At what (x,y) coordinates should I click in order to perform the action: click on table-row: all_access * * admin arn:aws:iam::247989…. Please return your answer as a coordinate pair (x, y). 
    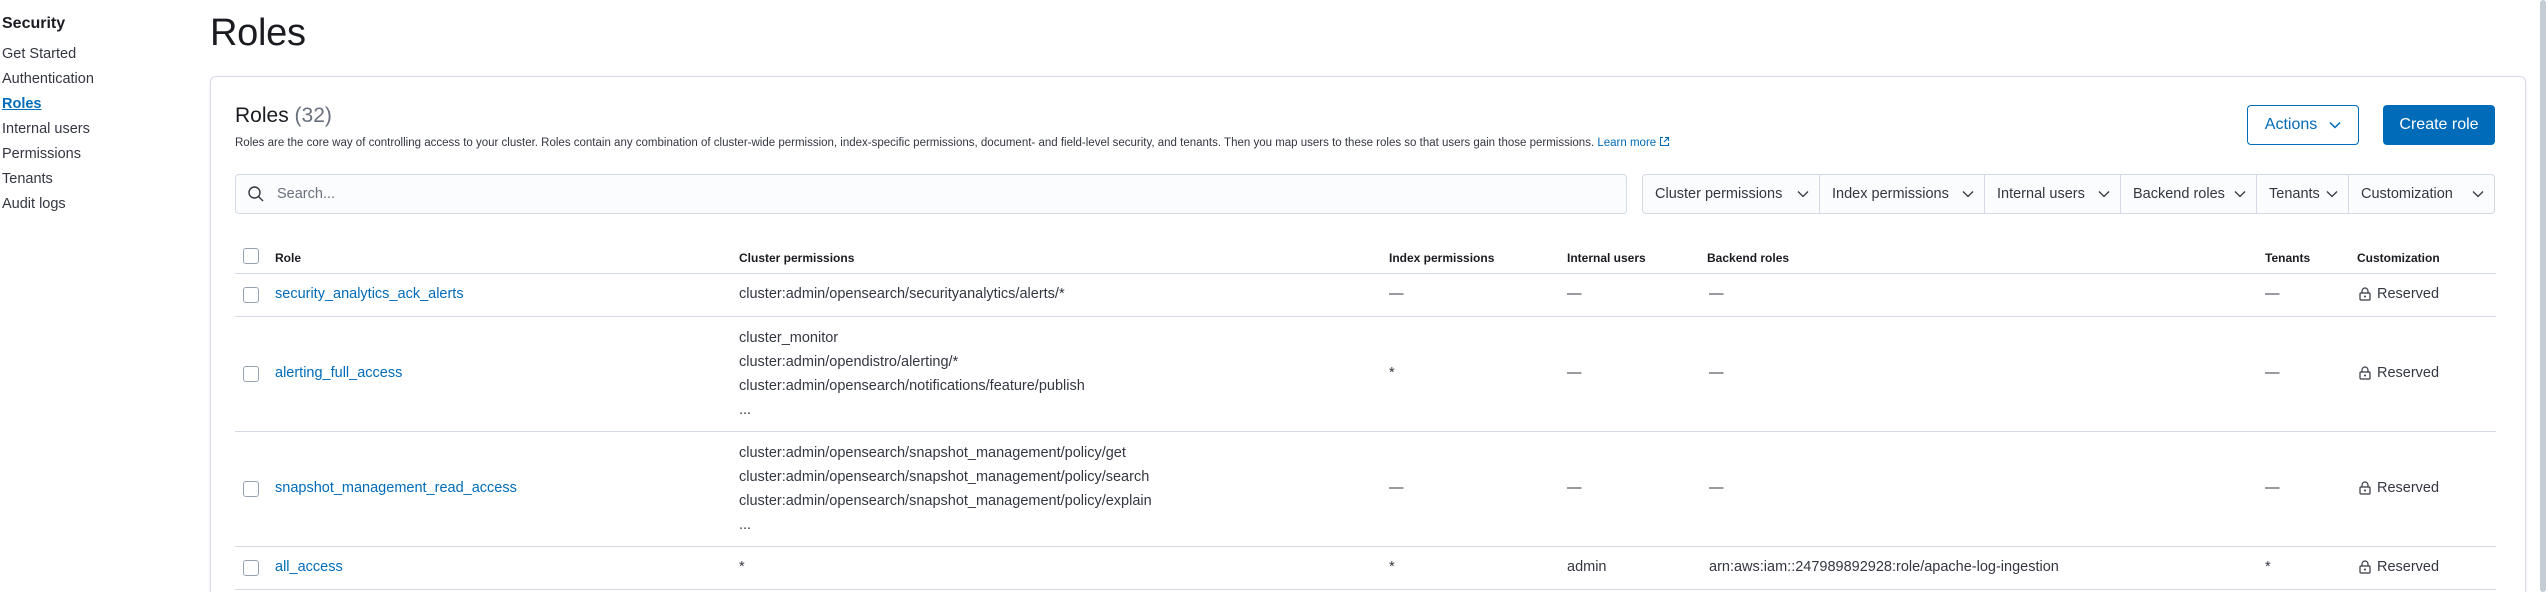
    Looking at the image, I should click on (1365, 568).